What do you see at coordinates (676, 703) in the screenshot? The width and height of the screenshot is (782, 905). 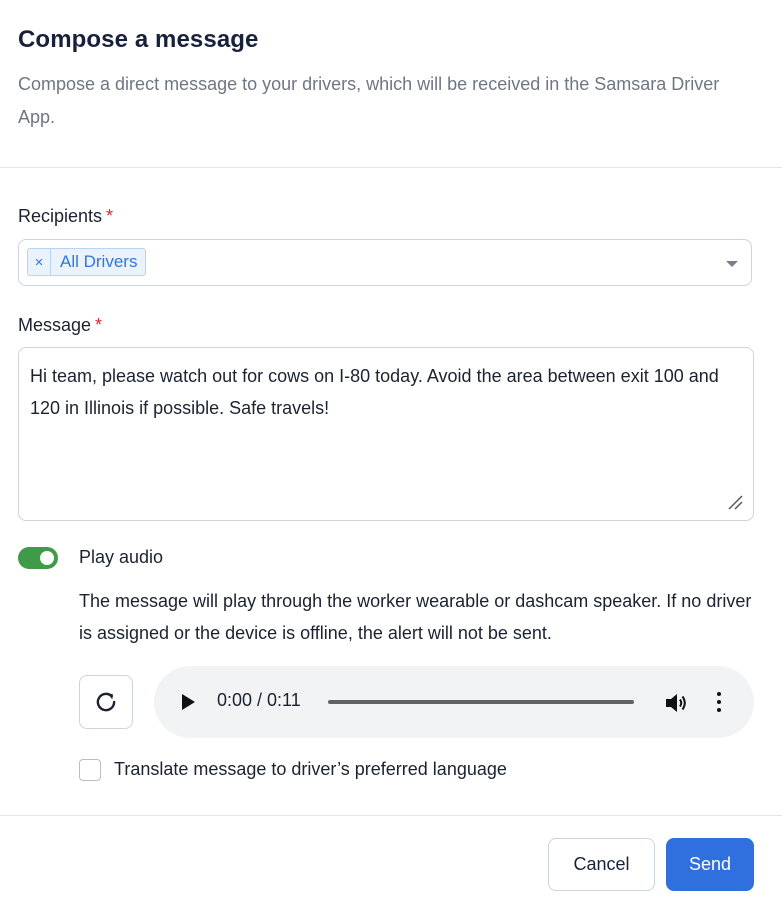 I see `volume-icon` at bounding box center [676, 703].